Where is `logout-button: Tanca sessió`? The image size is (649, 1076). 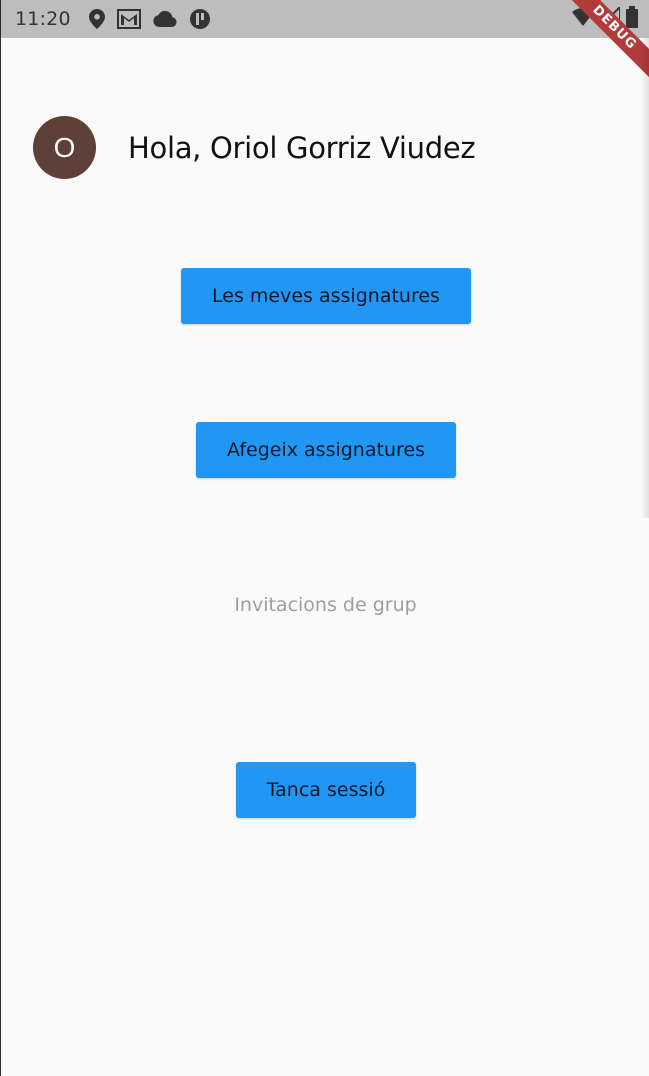
logout-button: Tanca sessió is located at coordinates (326, 790).